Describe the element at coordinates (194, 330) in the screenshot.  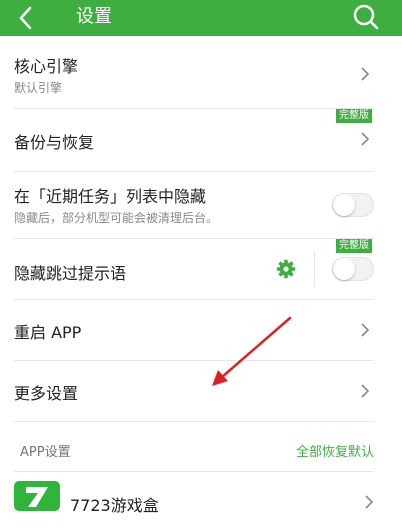
I see `setting-row-restart-app: 重启 APP` at that location.